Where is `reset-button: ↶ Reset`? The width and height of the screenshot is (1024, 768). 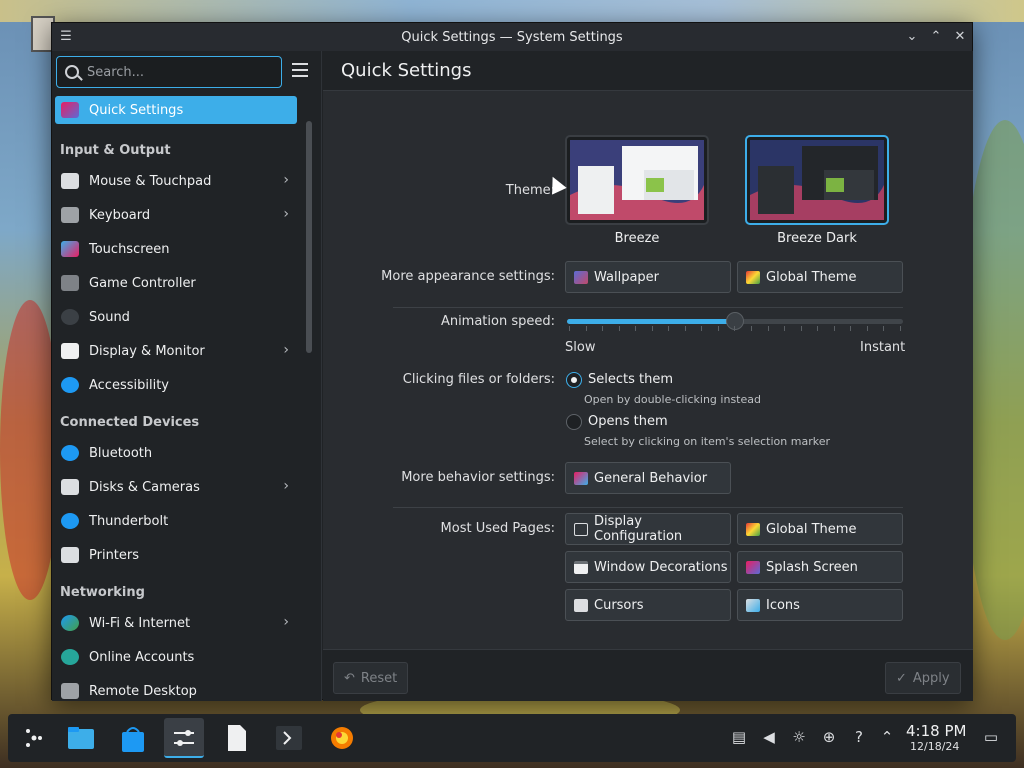 reset-button: ↶ Reset is located at coordinates (371, 678).